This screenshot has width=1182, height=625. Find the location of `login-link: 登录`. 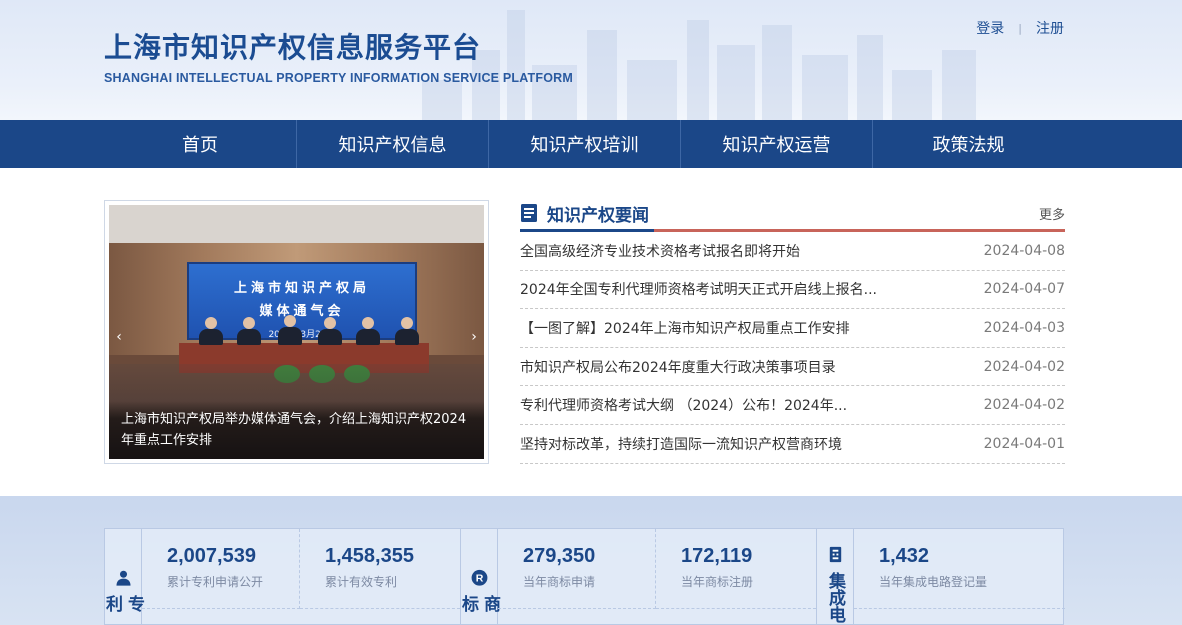

login-link: 登录 is located at coordinates (990, 28).